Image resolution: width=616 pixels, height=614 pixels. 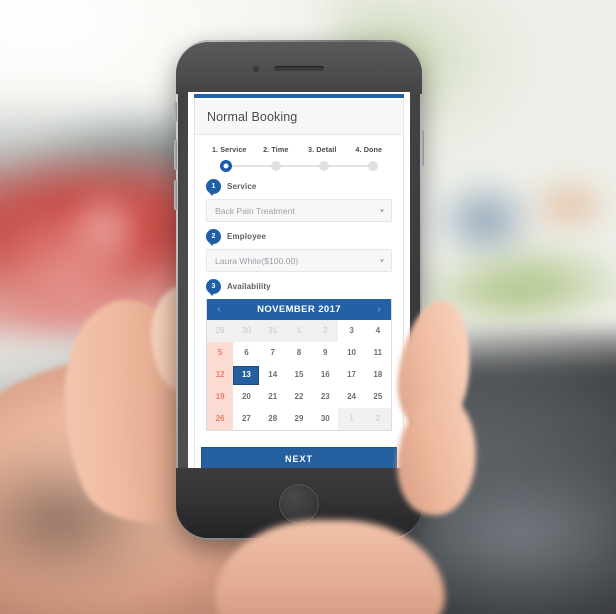 What do you see at coordinates (372, 166) in the screenshot?
I see `step-dot-done` at bounding box center [372, 166].